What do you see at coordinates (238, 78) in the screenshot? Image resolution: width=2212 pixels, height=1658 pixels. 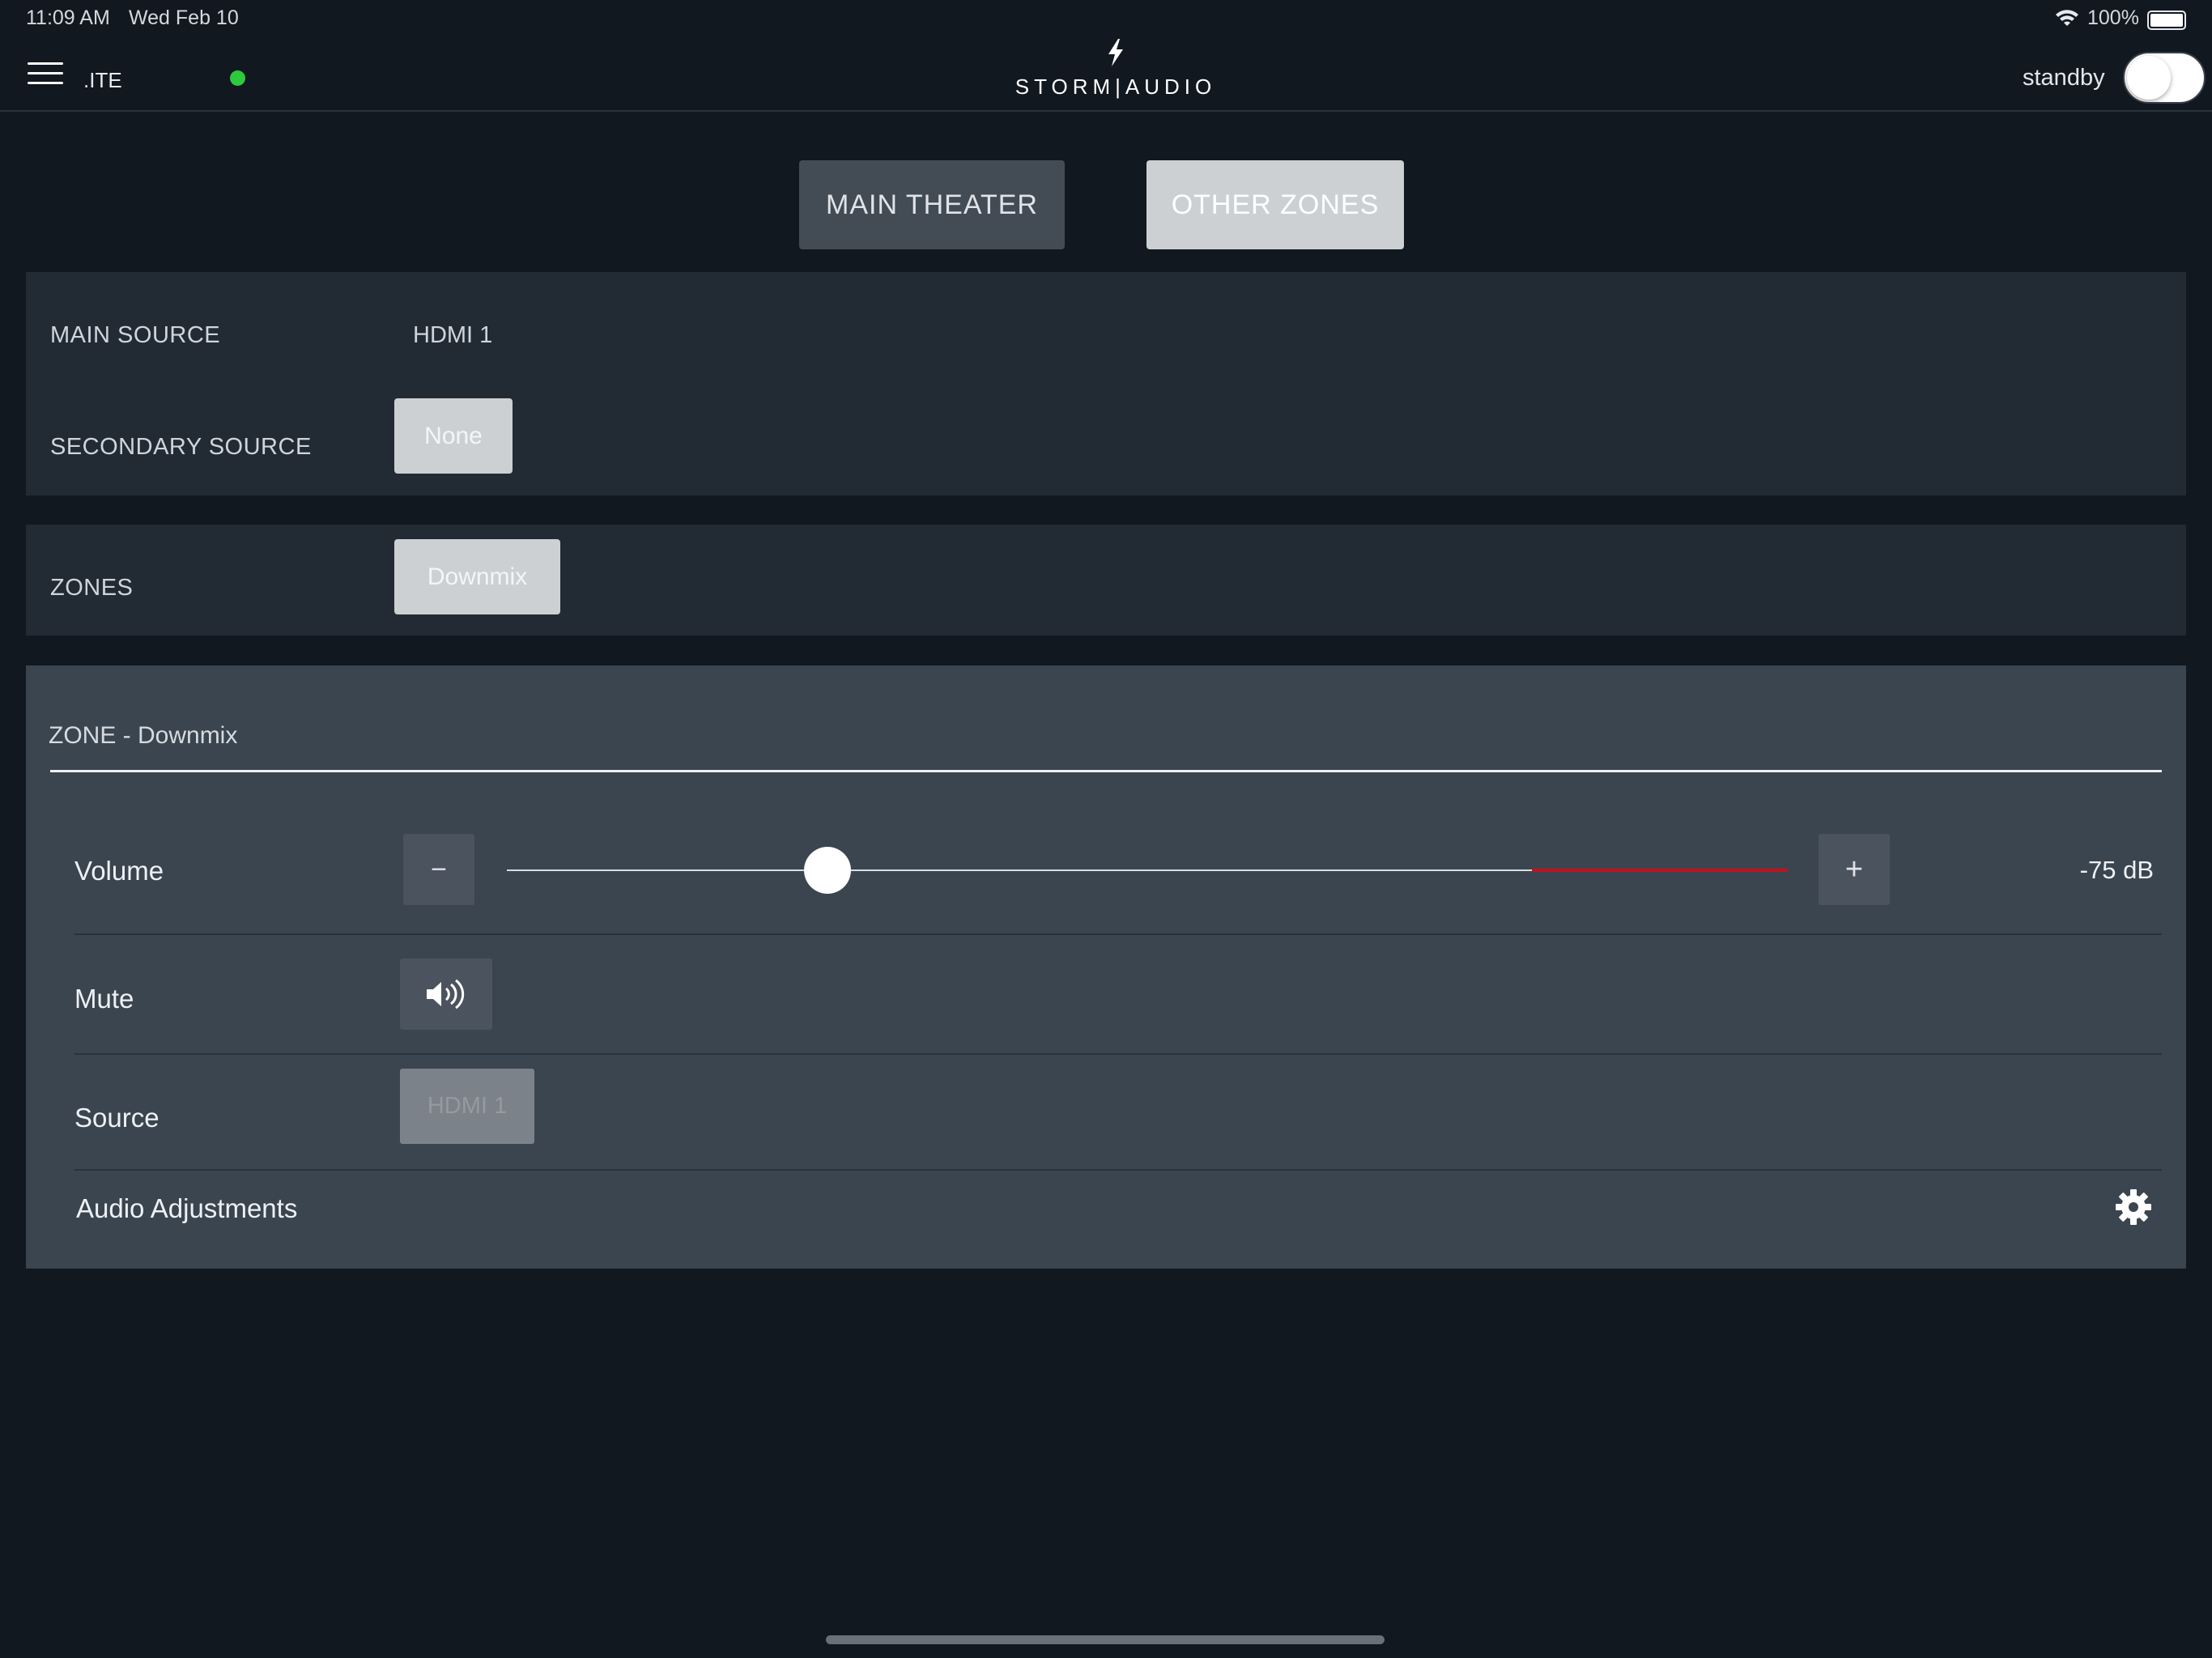 I see `connection-status-dot` at bounding box center [238, 78].